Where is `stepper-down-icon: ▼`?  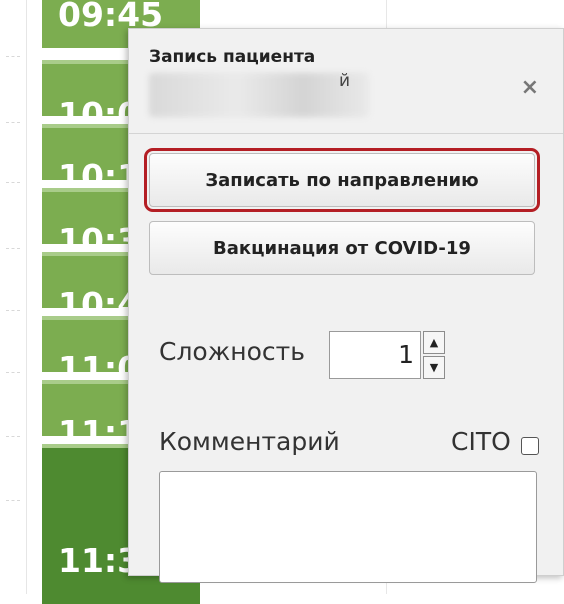 stepper-down-icon: ▼ is located at coordinates (434, 367).